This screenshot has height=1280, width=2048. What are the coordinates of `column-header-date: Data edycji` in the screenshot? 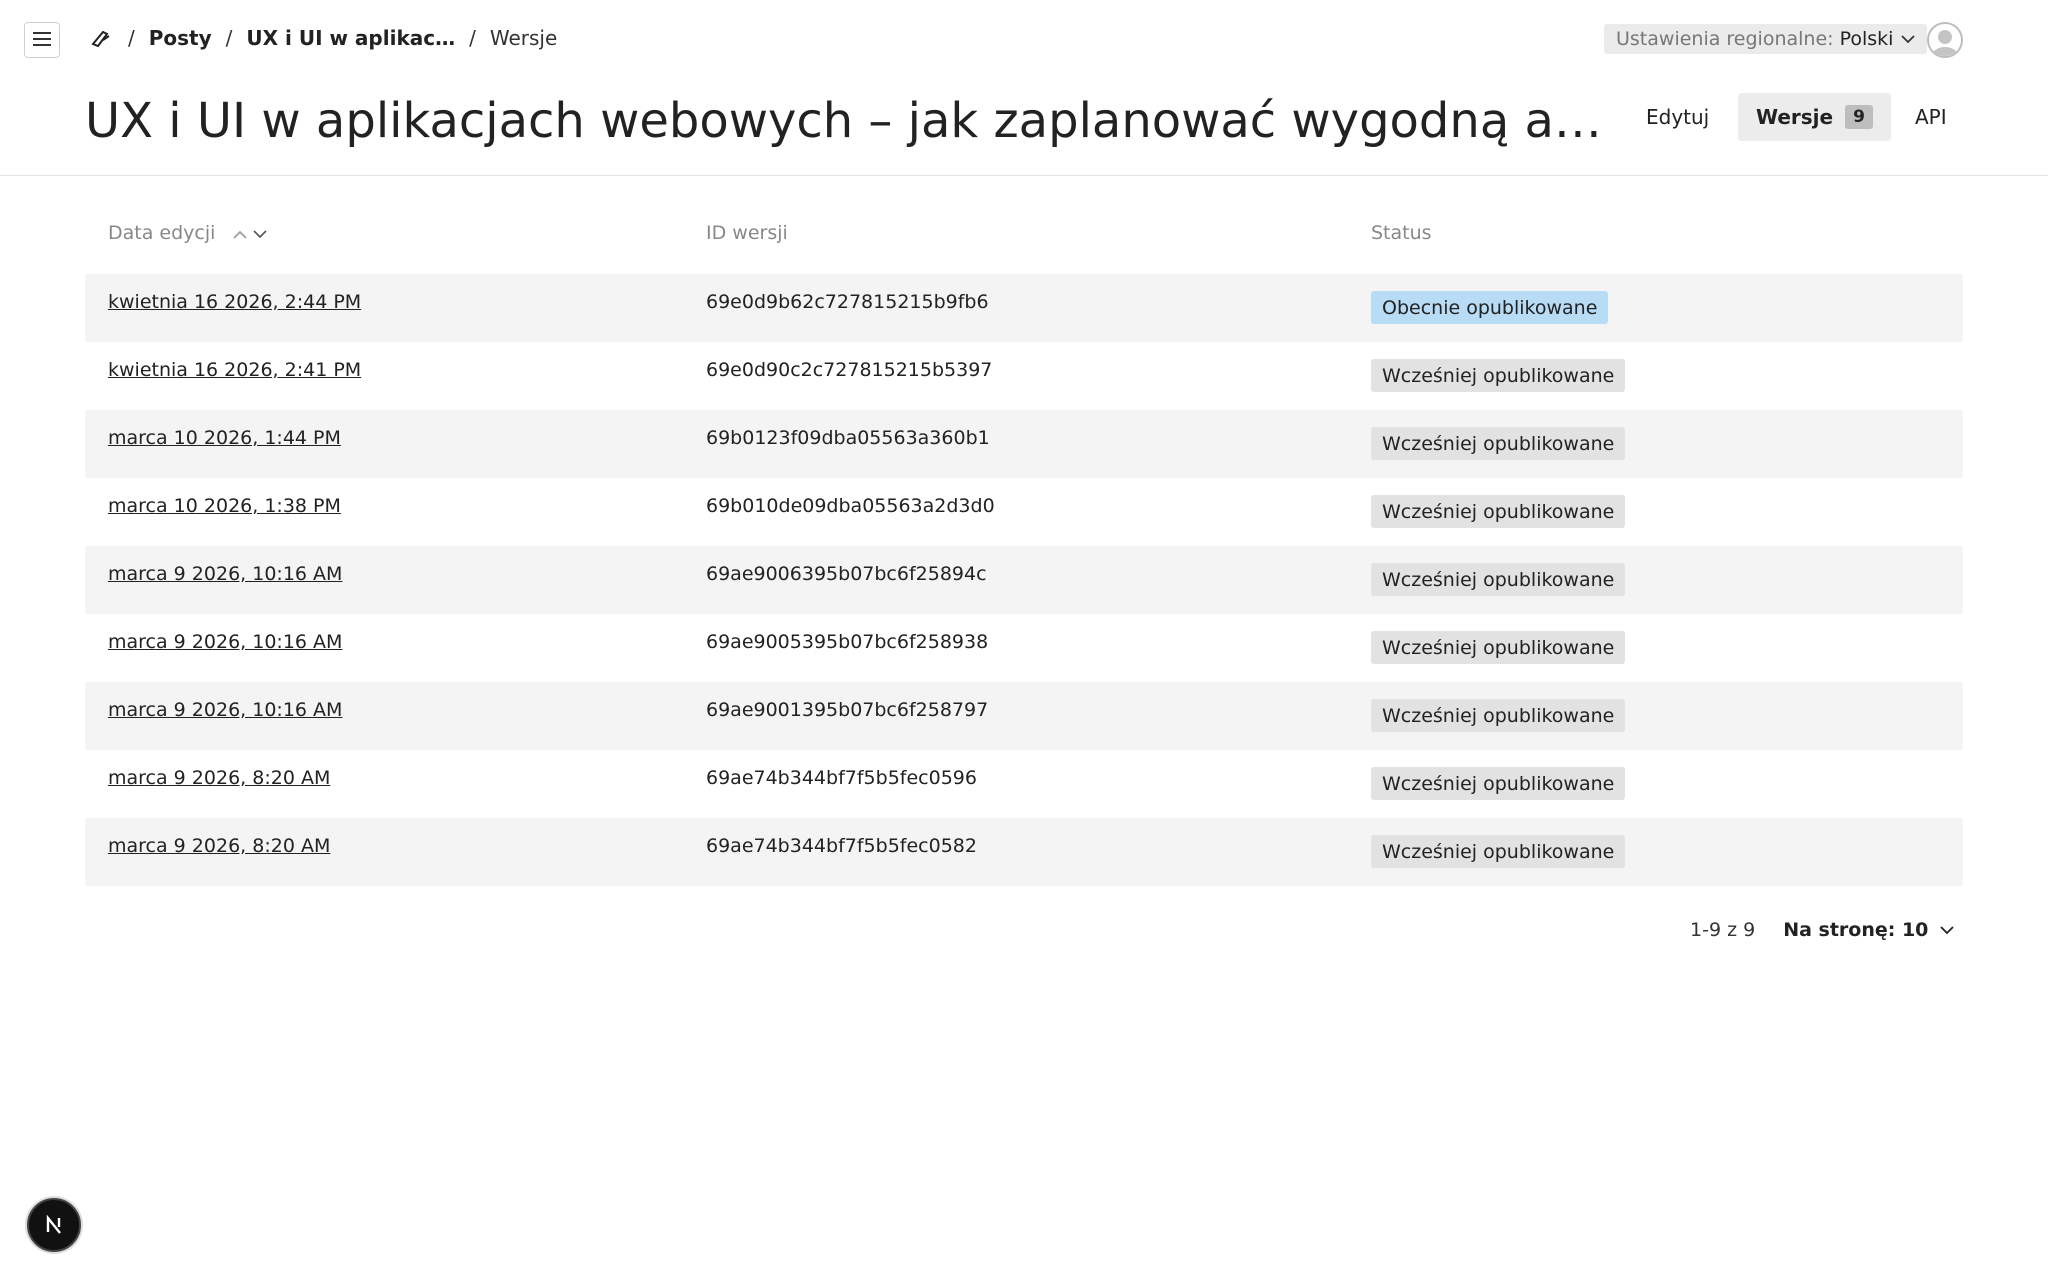 It's located at (187, 233).